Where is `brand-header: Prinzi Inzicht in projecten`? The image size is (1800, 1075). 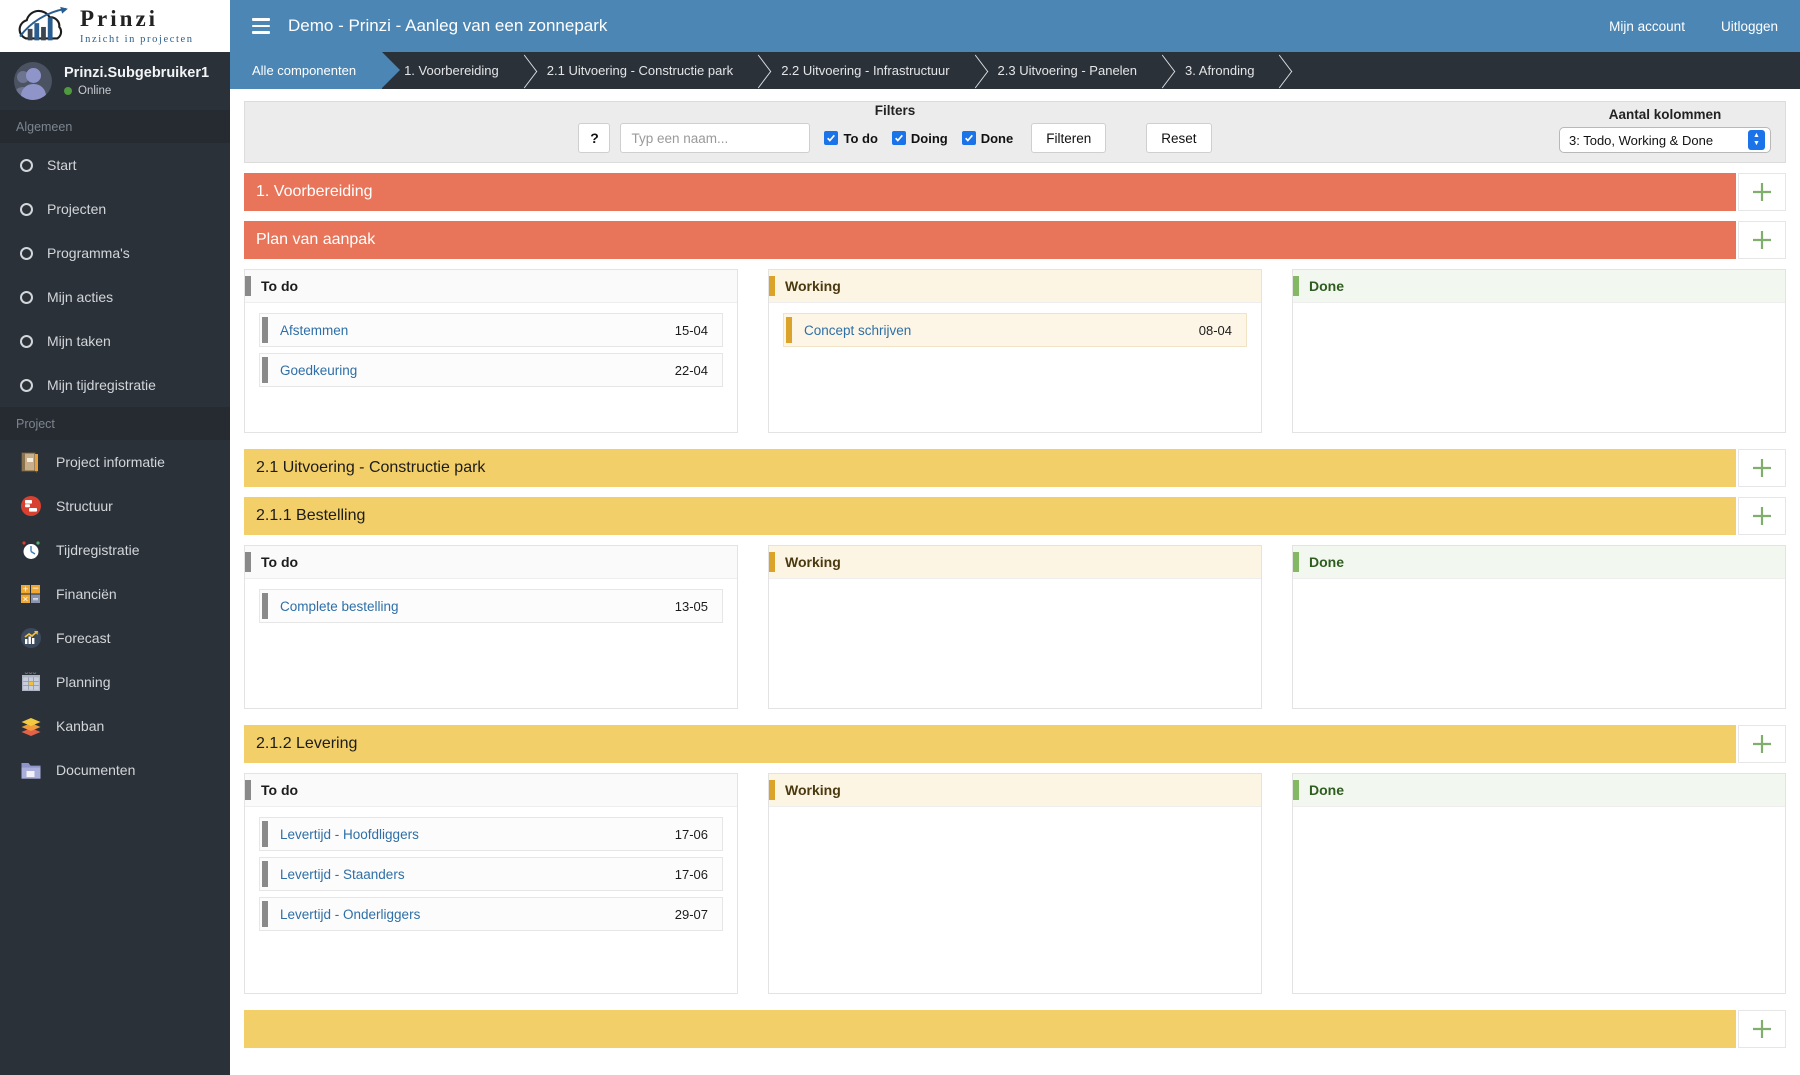
brand-header: Prinzi Inzicht in projecten is located at coordinates (115, 26).